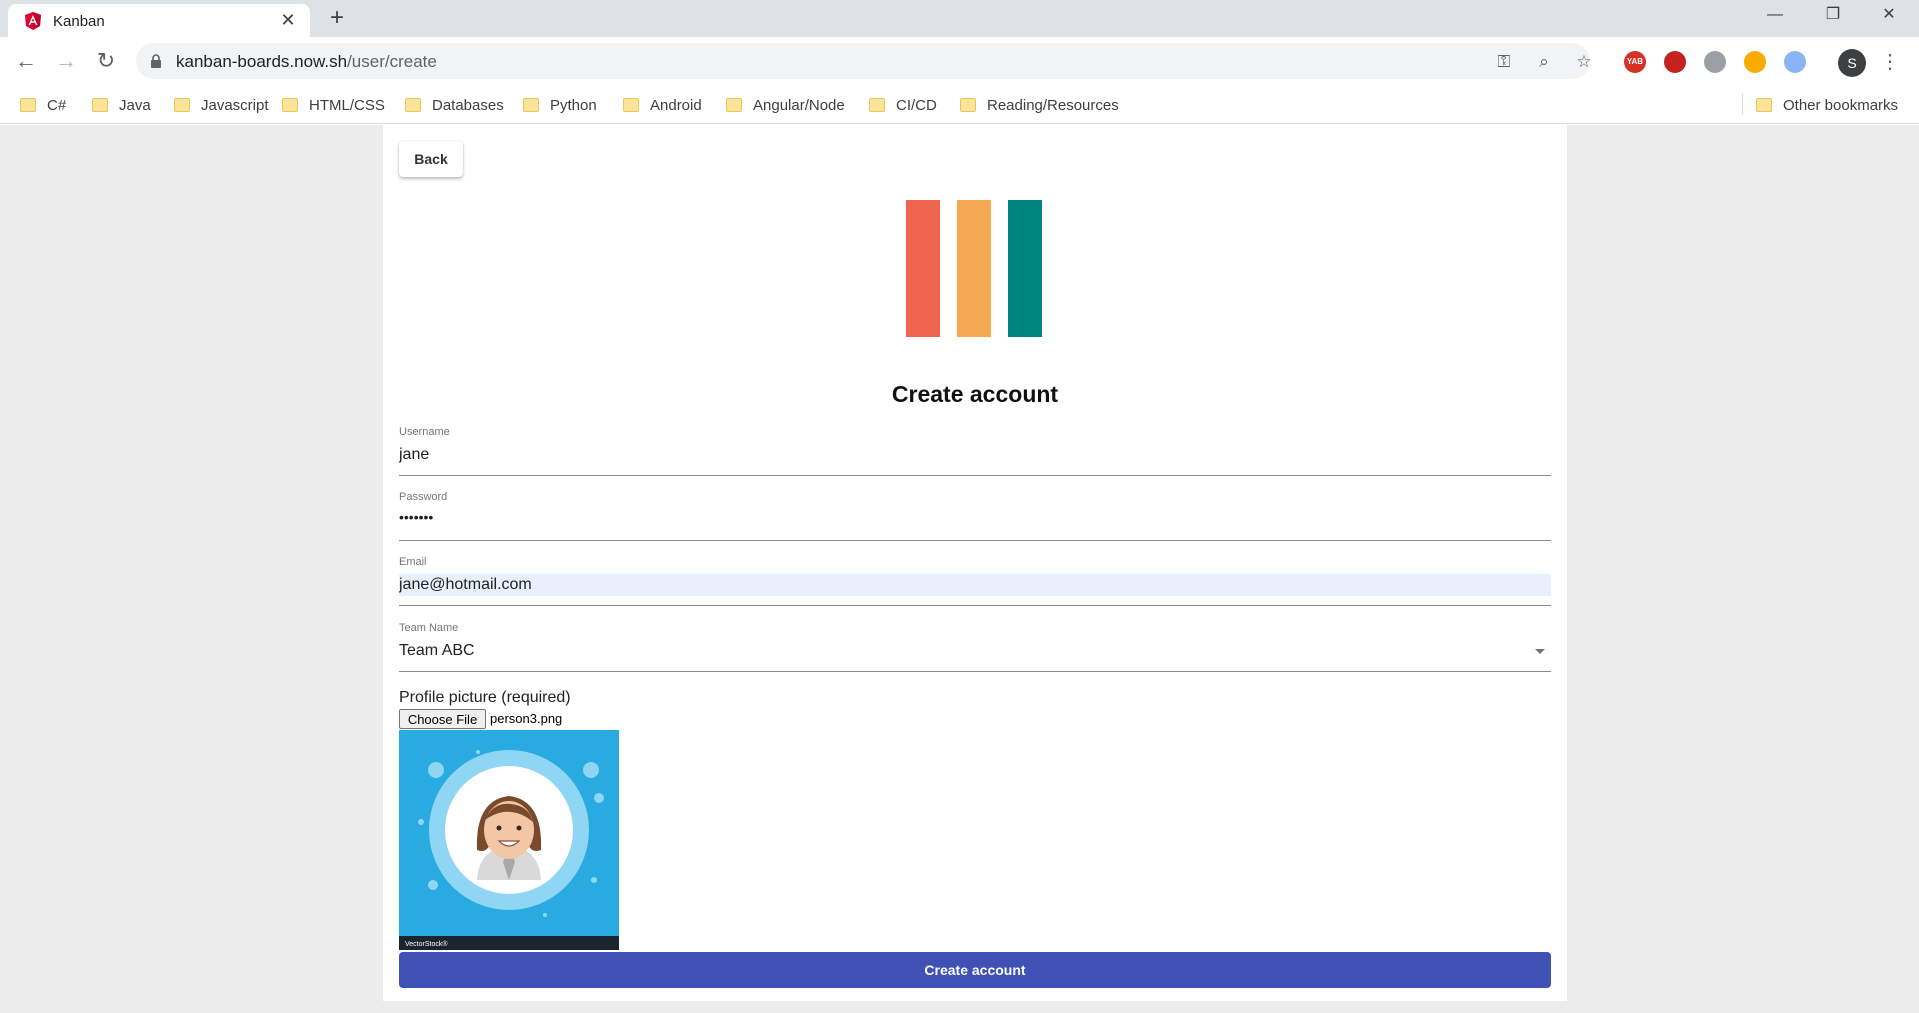 This screenshot has height=1013, width=1919. I want to click on team-selected-value: Team ABC, so click(437, 650).